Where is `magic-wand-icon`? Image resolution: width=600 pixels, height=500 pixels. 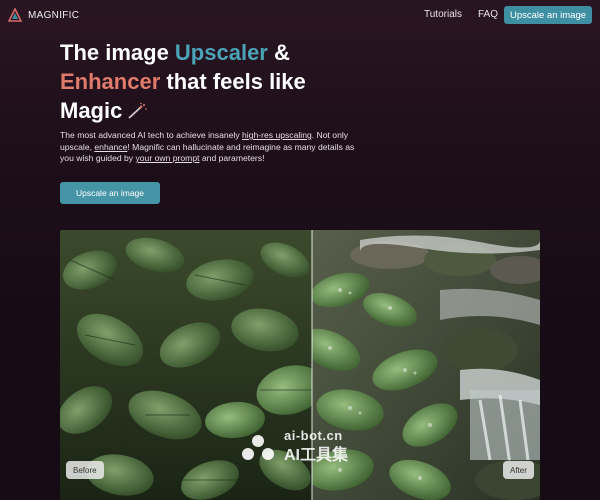
magic-wand-icon is located at coordinates (138, 110).